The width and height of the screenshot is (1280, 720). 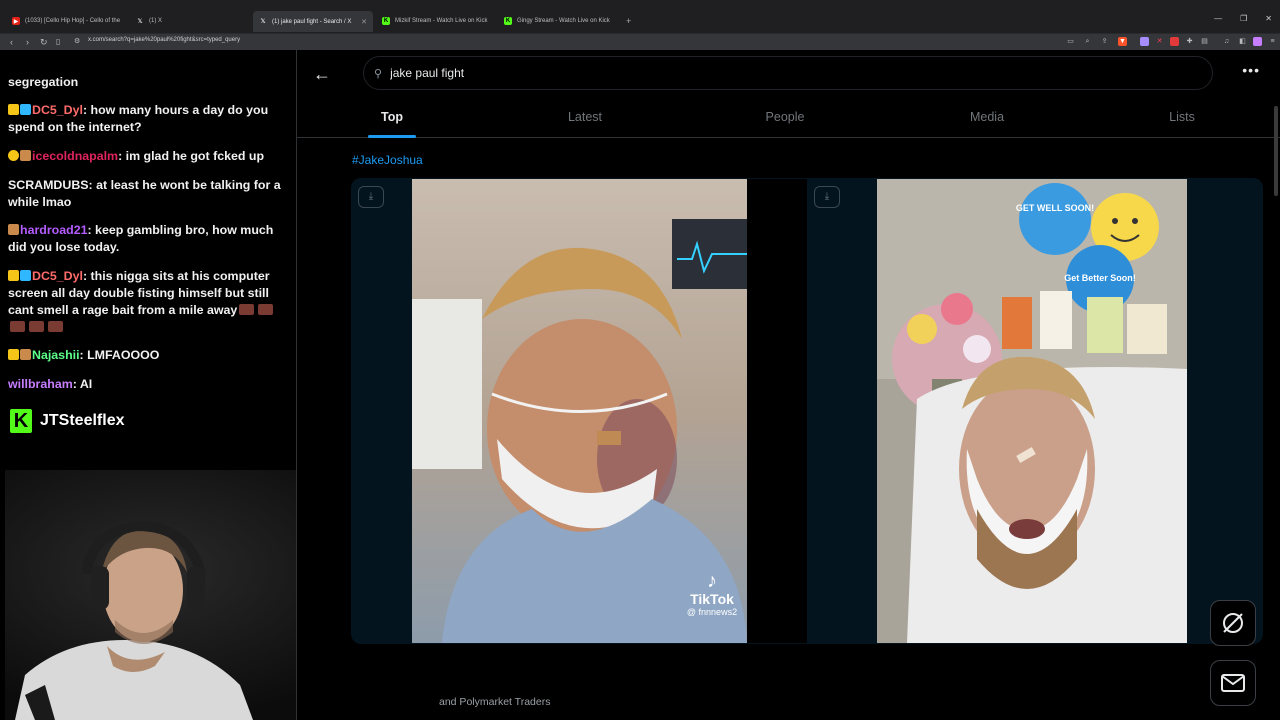 What do you see at coordinates (53, 230) in the screenshot?
I see `chat-username: hardroad21` at bounding box center [53, 230].